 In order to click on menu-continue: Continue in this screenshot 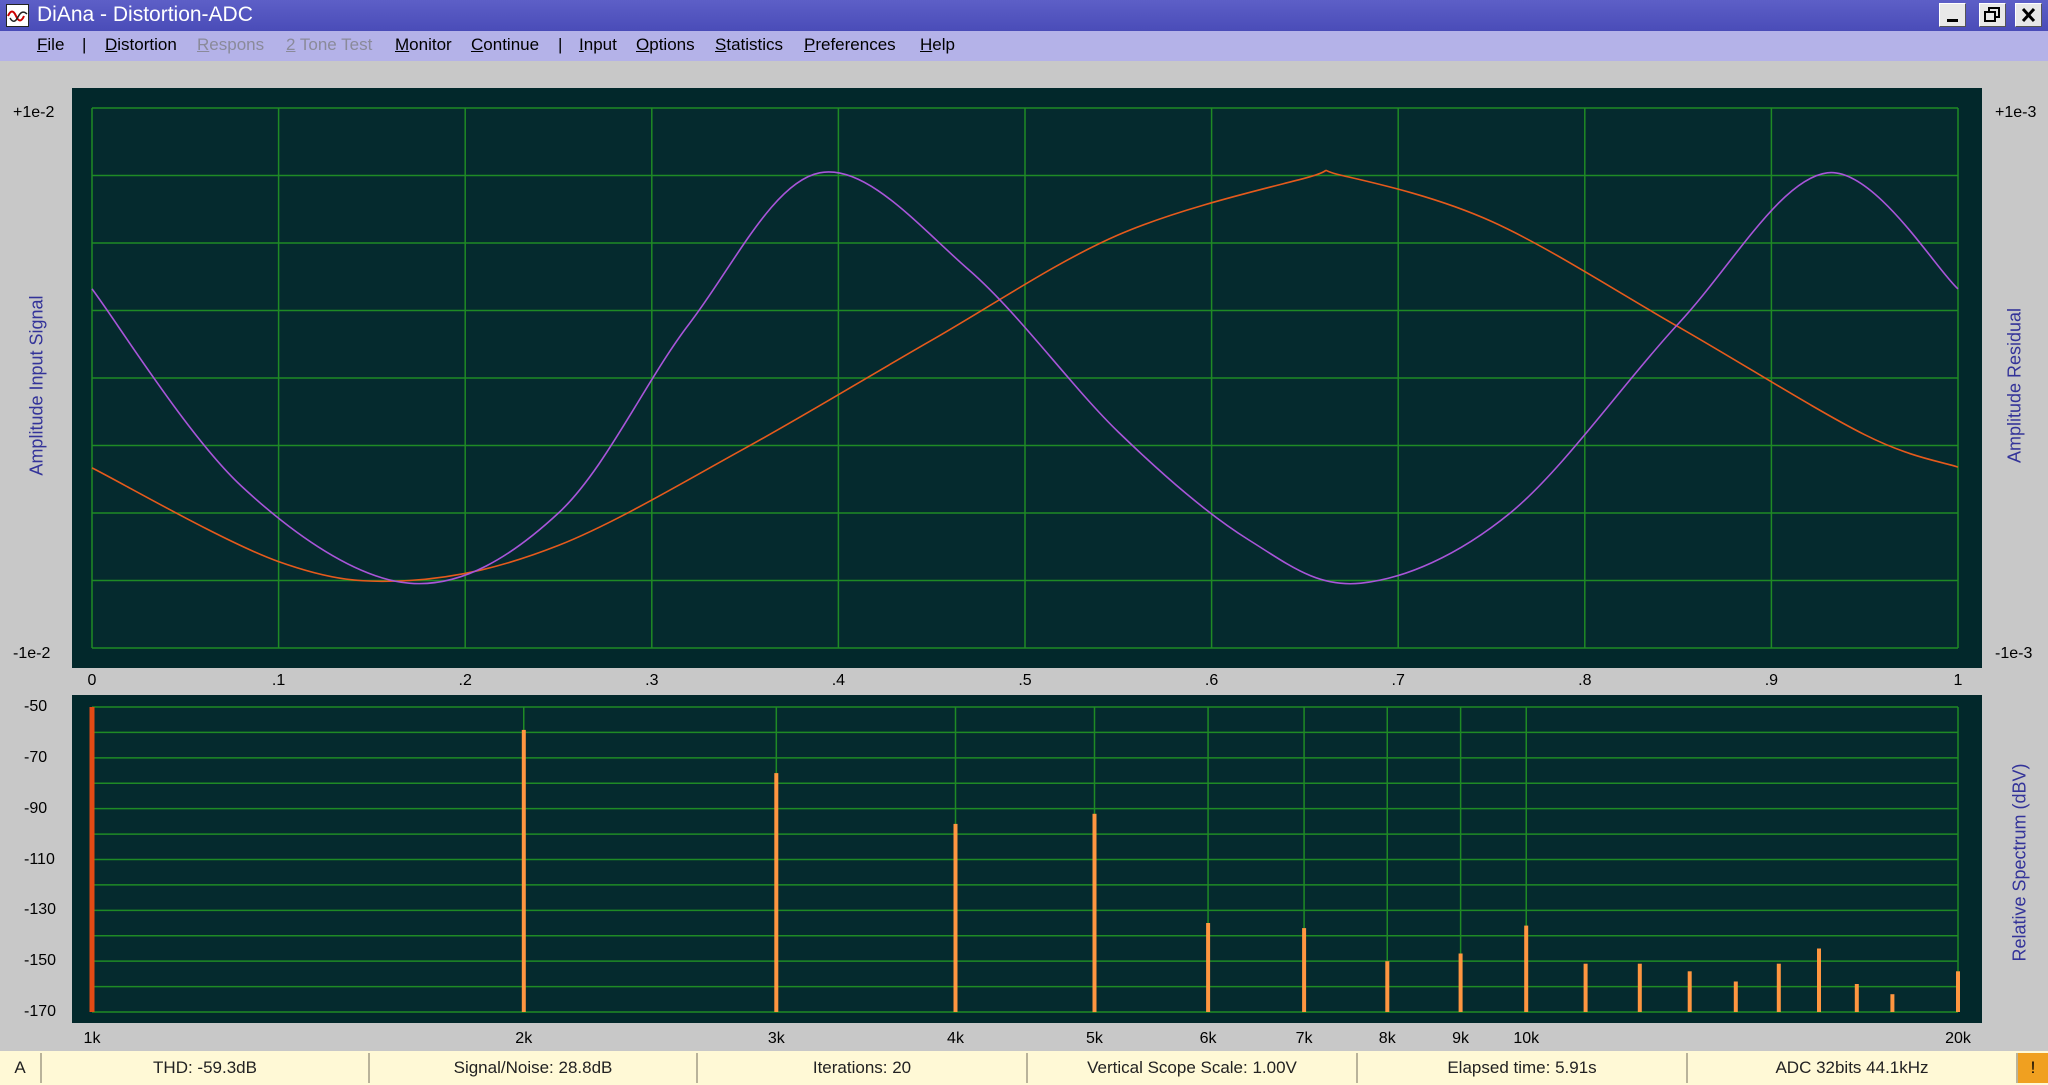, I will do `click(505, 45)`.